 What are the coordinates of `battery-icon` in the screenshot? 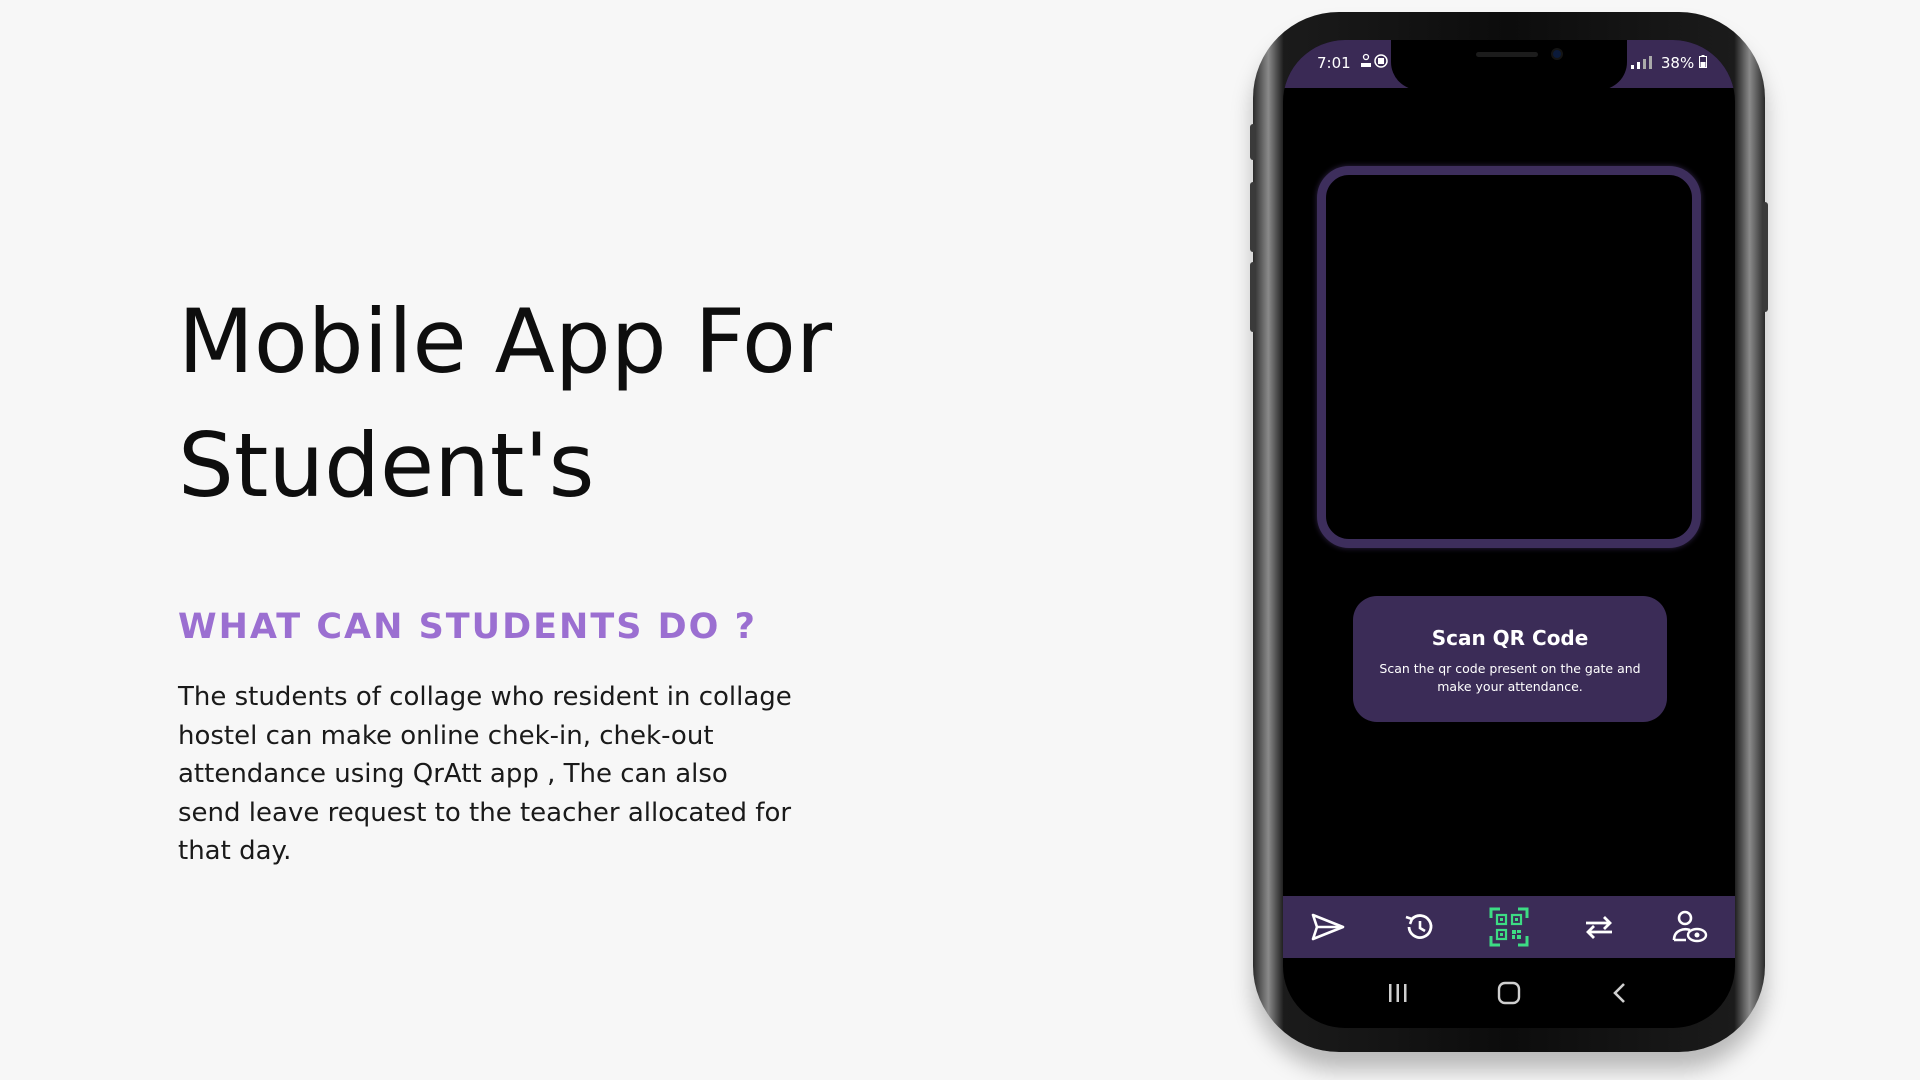 It's located at (1703, 61).